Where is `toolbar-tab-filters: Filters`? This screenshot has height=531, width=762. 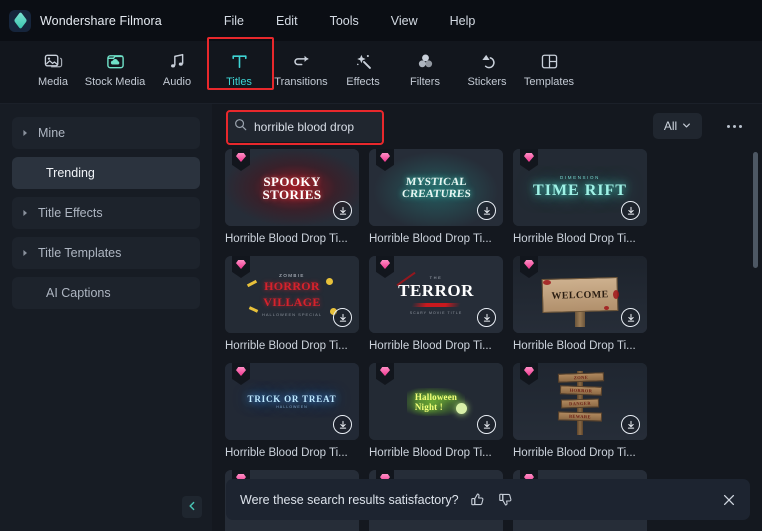 toolbar-tab-filters: Filters is located at coordinates (425, 64).